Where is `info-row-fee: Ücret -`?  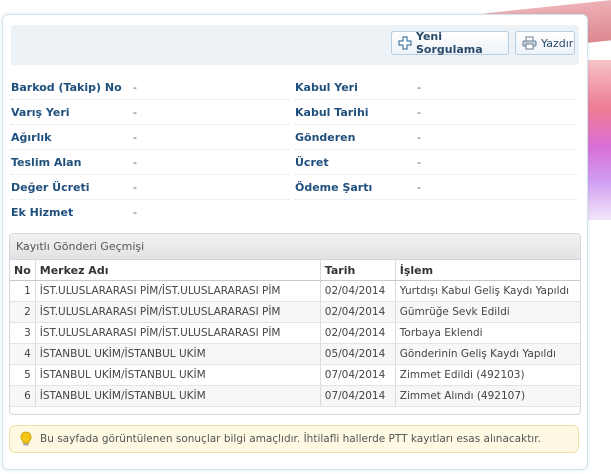
info-row-fee: Ücret - is located at coordinates (436, 162).